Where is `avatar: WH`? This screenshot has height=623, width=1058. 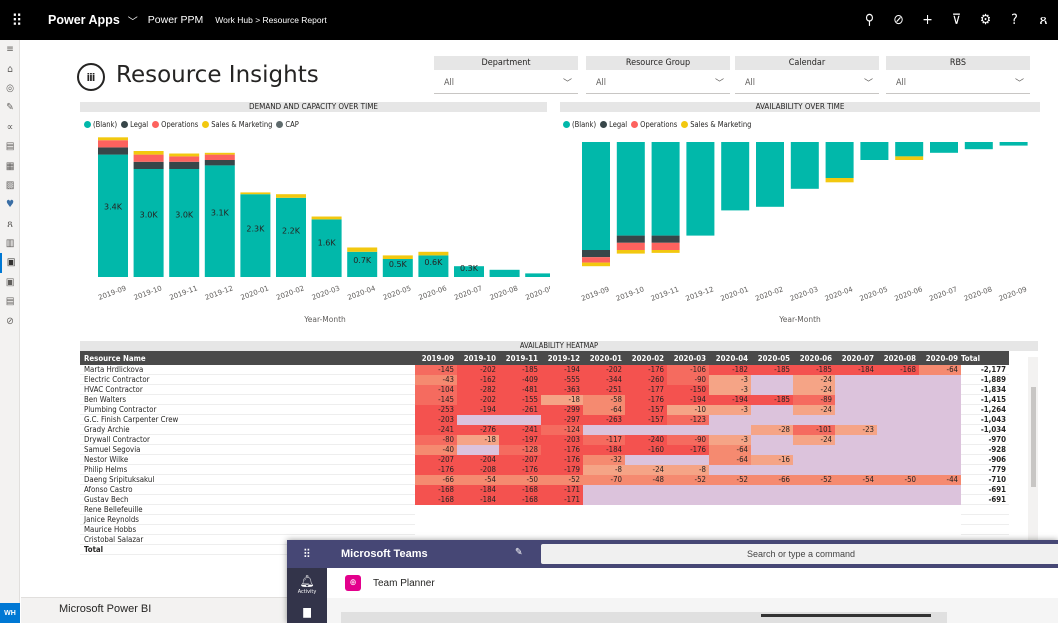
avatar: WH is located at coordinates (10, 613).